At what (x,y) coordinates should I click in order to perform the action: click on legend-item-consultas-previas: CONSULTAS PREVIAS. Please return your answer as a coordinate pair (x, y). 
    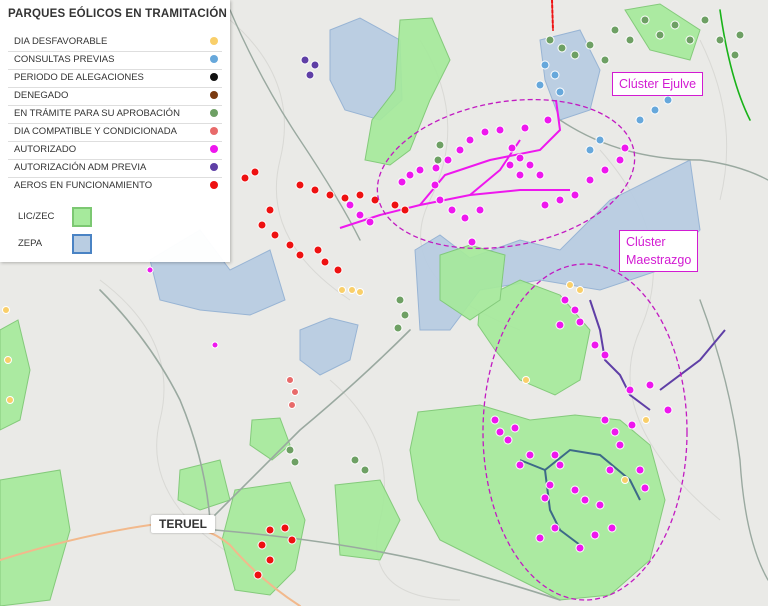
    Looking at the image, I should click on (115, 60).